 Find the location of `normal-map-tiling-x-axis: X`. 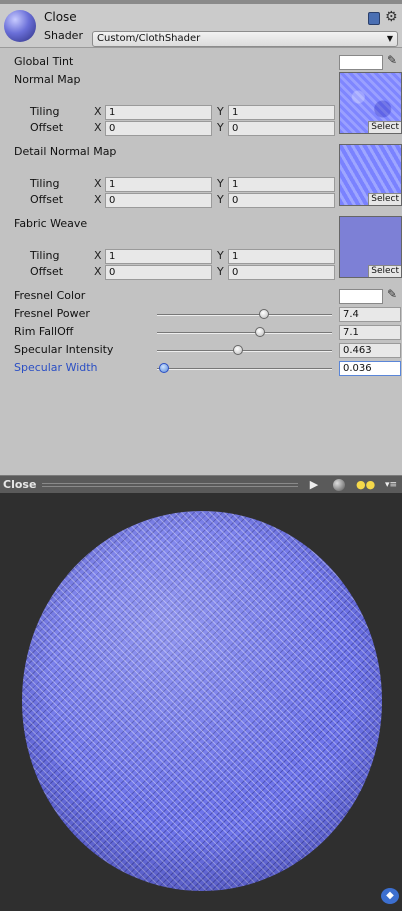

normal-map-tiling-x-axis: X is located at coordinates (98, 111).